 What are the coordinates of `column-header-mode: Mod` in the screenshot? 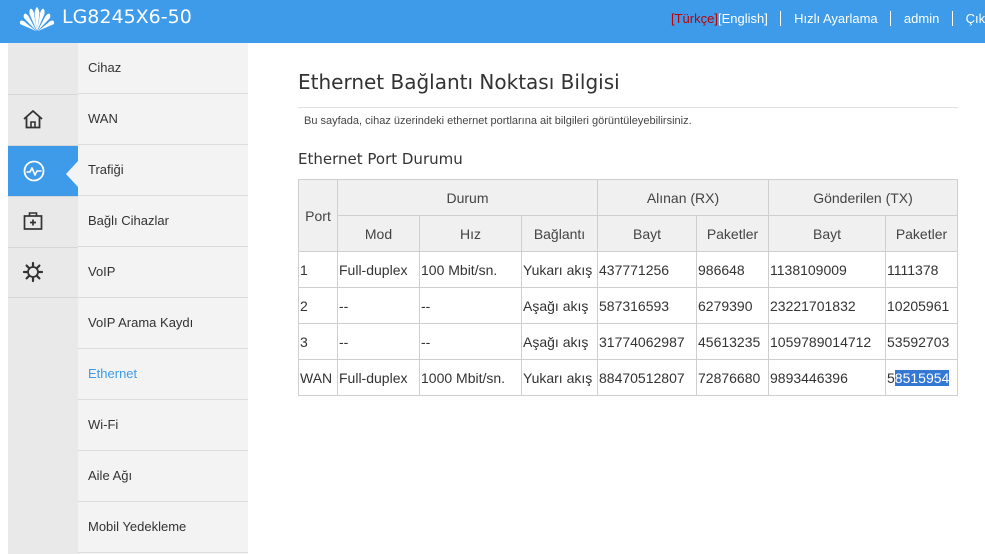 It's located at (378, 233).